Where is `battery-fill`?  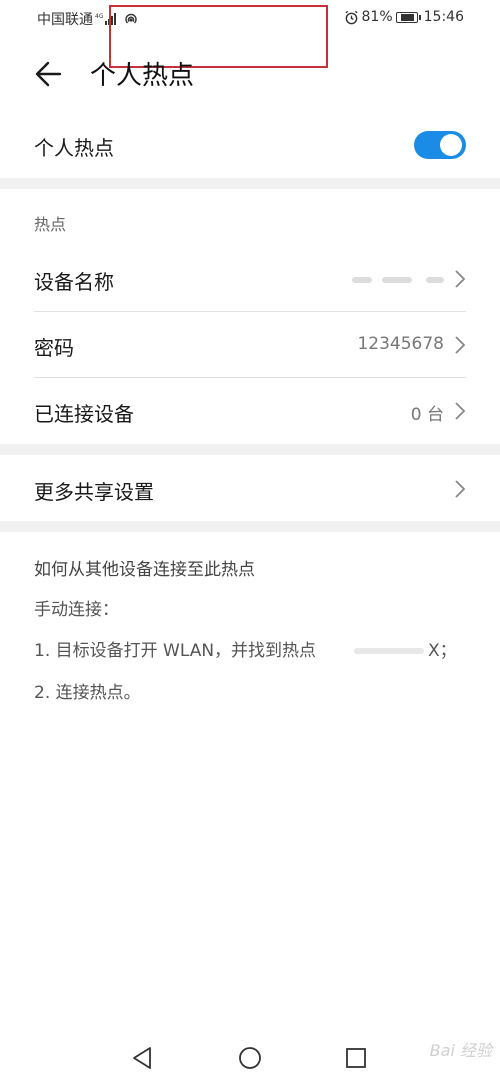
battery-fill is located at coordinates (407, 17).